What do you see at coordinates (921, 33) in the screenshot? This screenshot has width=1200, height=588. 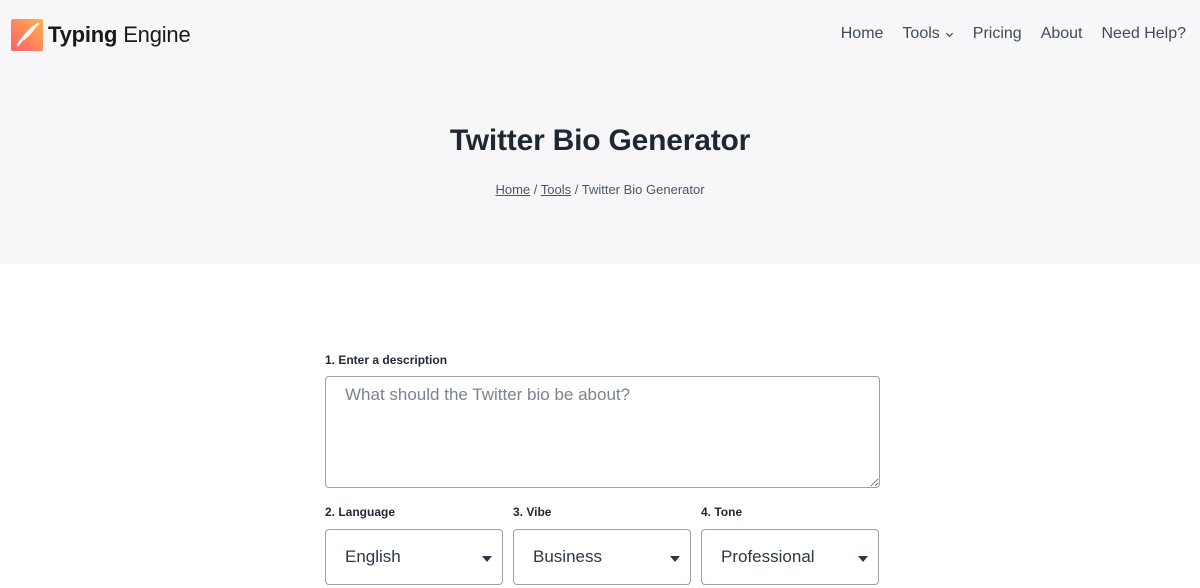 I see `nav-tools-label: Tools` at bounding box center [921, 33].